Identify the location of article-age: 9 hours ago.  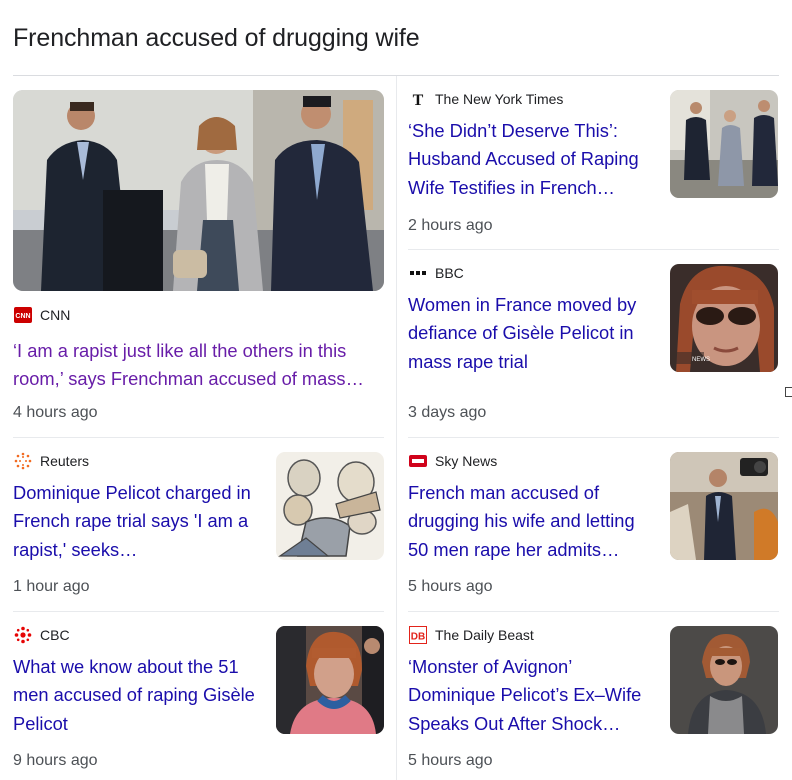
(55, 760).